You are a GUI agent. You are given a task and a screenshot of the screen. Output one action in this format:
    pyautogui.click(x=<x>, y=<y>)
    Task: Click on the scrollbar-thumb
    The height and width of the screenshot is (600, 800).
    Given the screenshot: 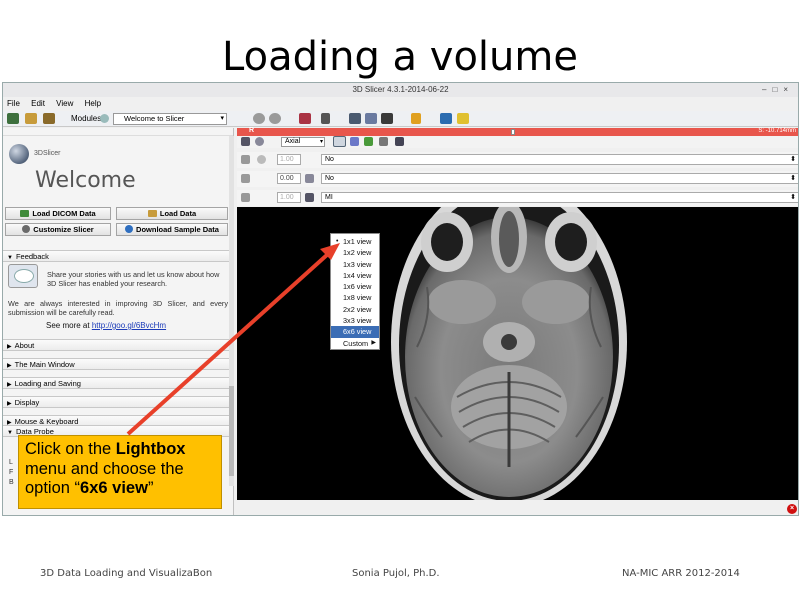 What is the action you would take?
    pyautogui.click(x=231, y=431)
    